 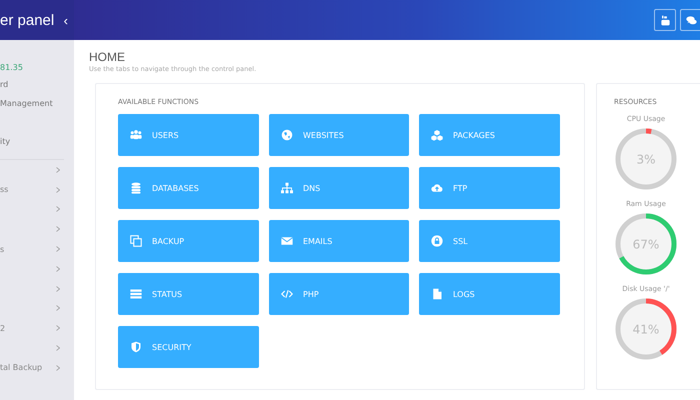 I want to click on function-button: FTP, so click(x=489, y=188).